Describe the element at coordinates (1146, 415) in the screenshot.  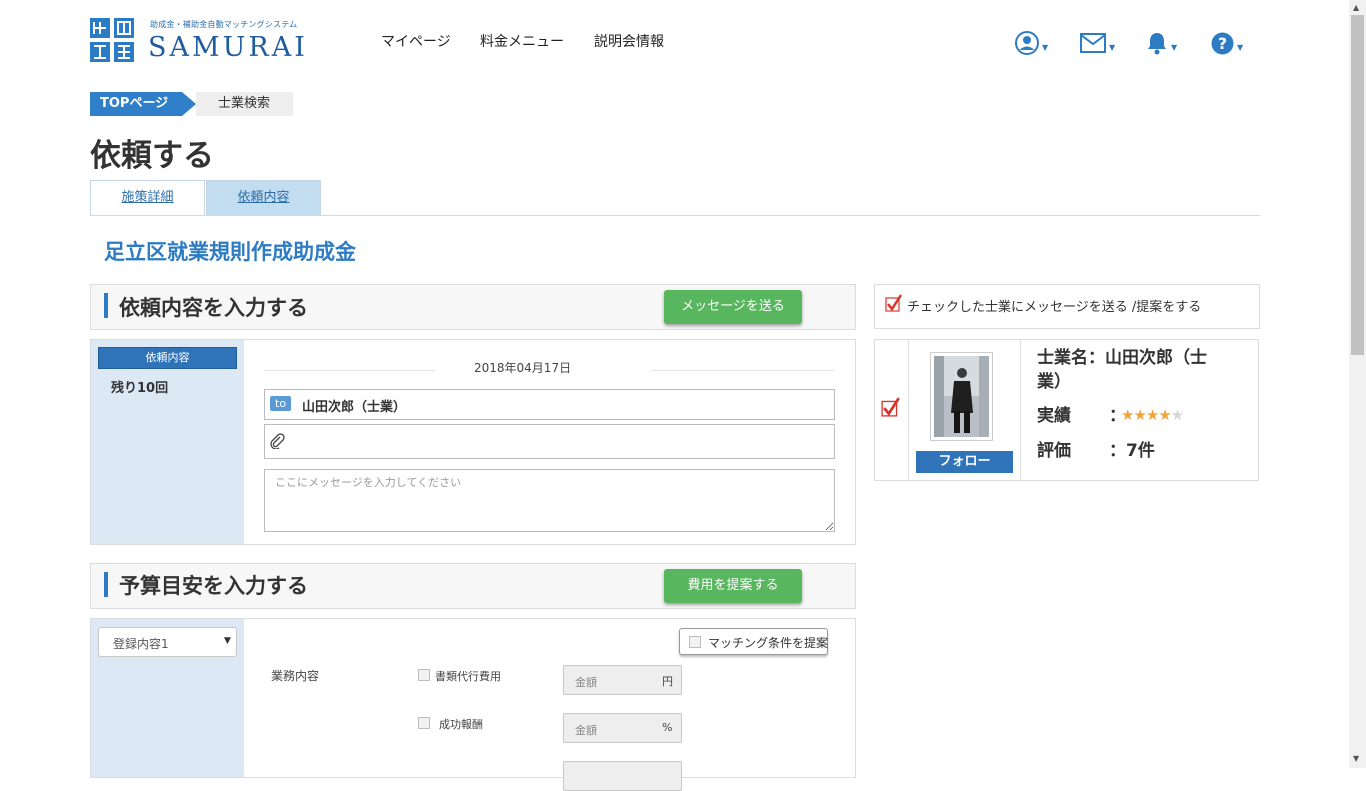
I see `star-icon: ★★★★` at that location.